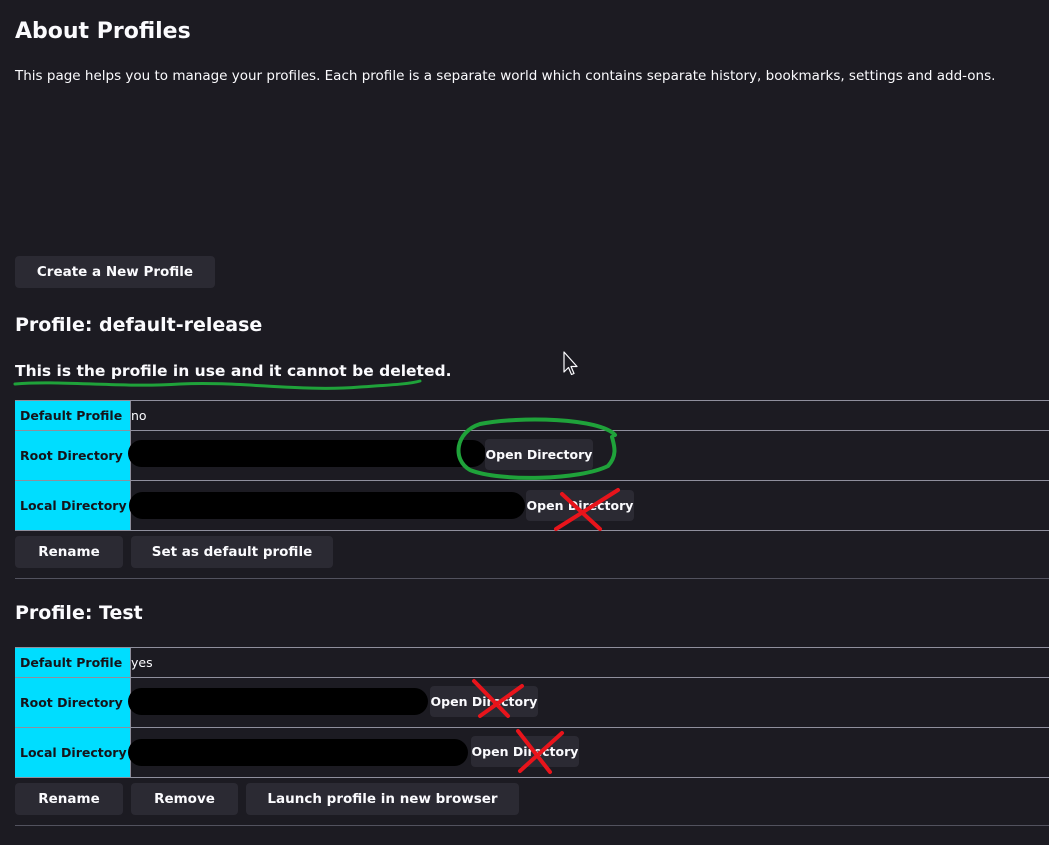 Image resolution: width=1049 pixels, height=845 pixels. Describe the element at coordinates (139, 415) in the screenshot. I see `default-profile-value: no` at that location.